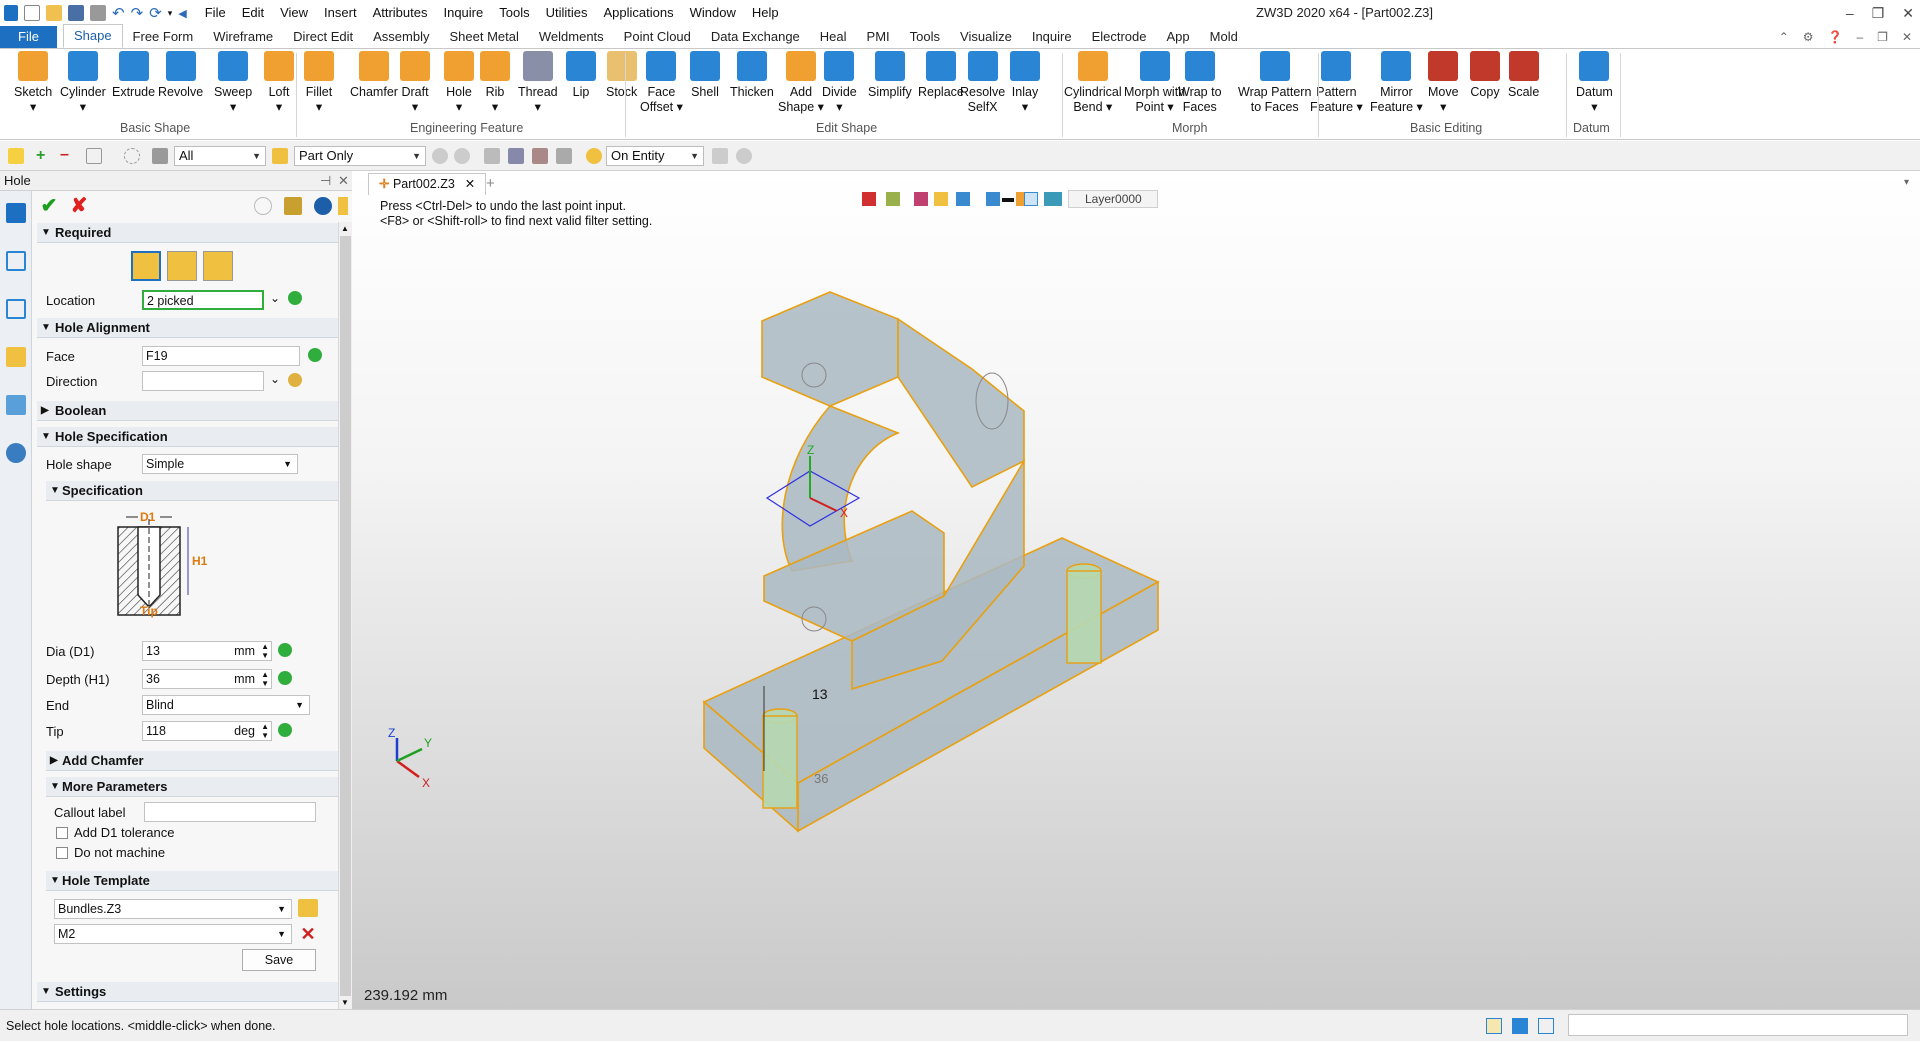  Describe the element at coordinates (98, 13) in the screenshot. I see `print-icon` at that location.